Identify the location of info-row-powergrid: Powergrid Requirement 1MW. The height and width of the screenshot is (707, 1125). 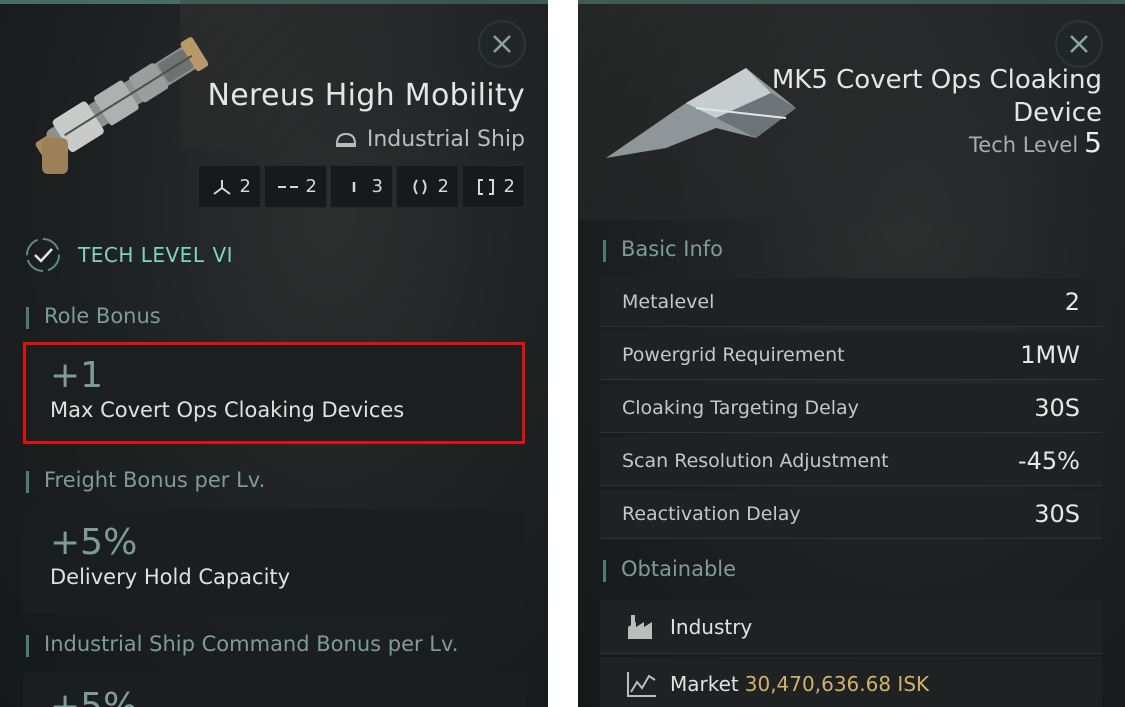
(851, 355).